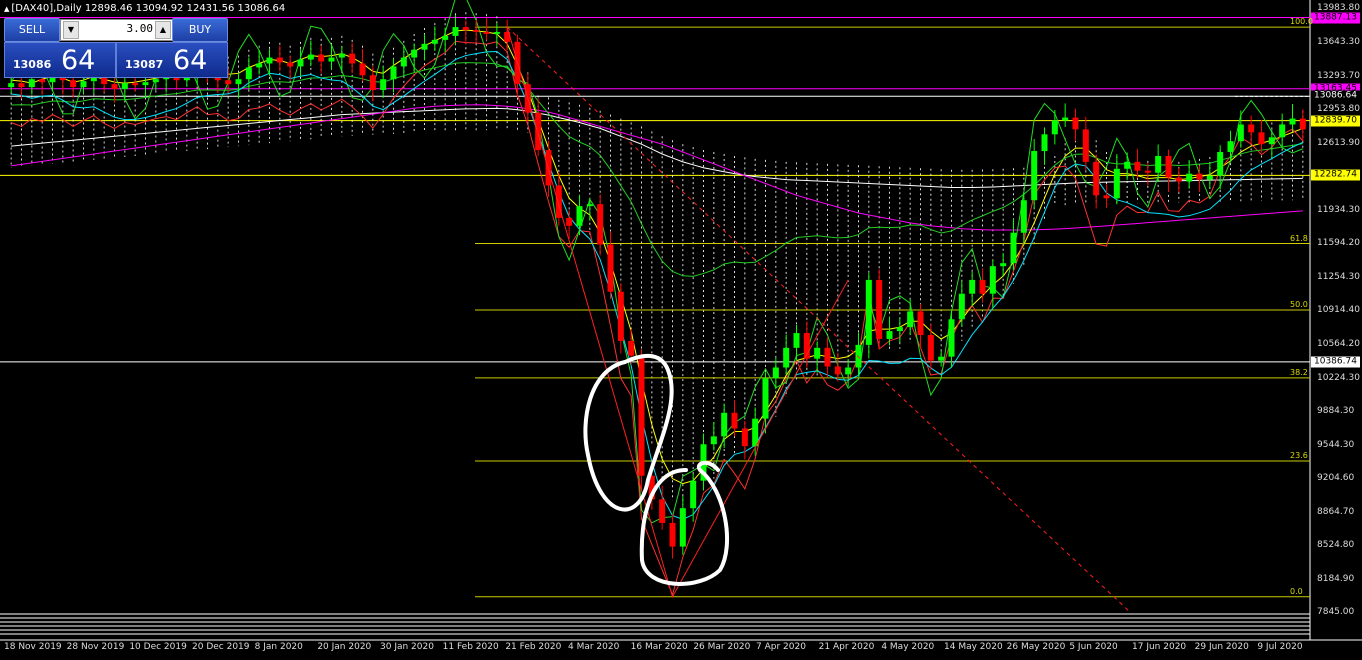 The height and width of the screenshot is (660, 1362). Describe the element at coordinates (278, 647) in the screenshot. I see `x-tick-4: 8 Jan 2020` at that location.